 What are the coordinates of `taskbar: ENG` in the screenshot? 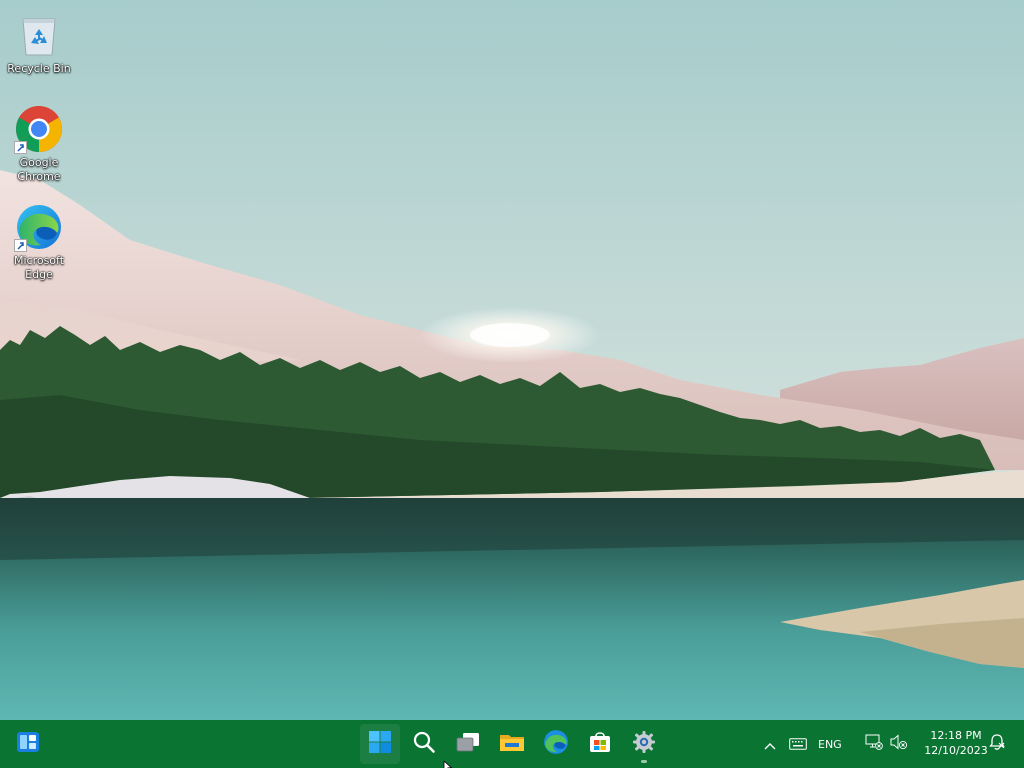 It's located at (512, 744).